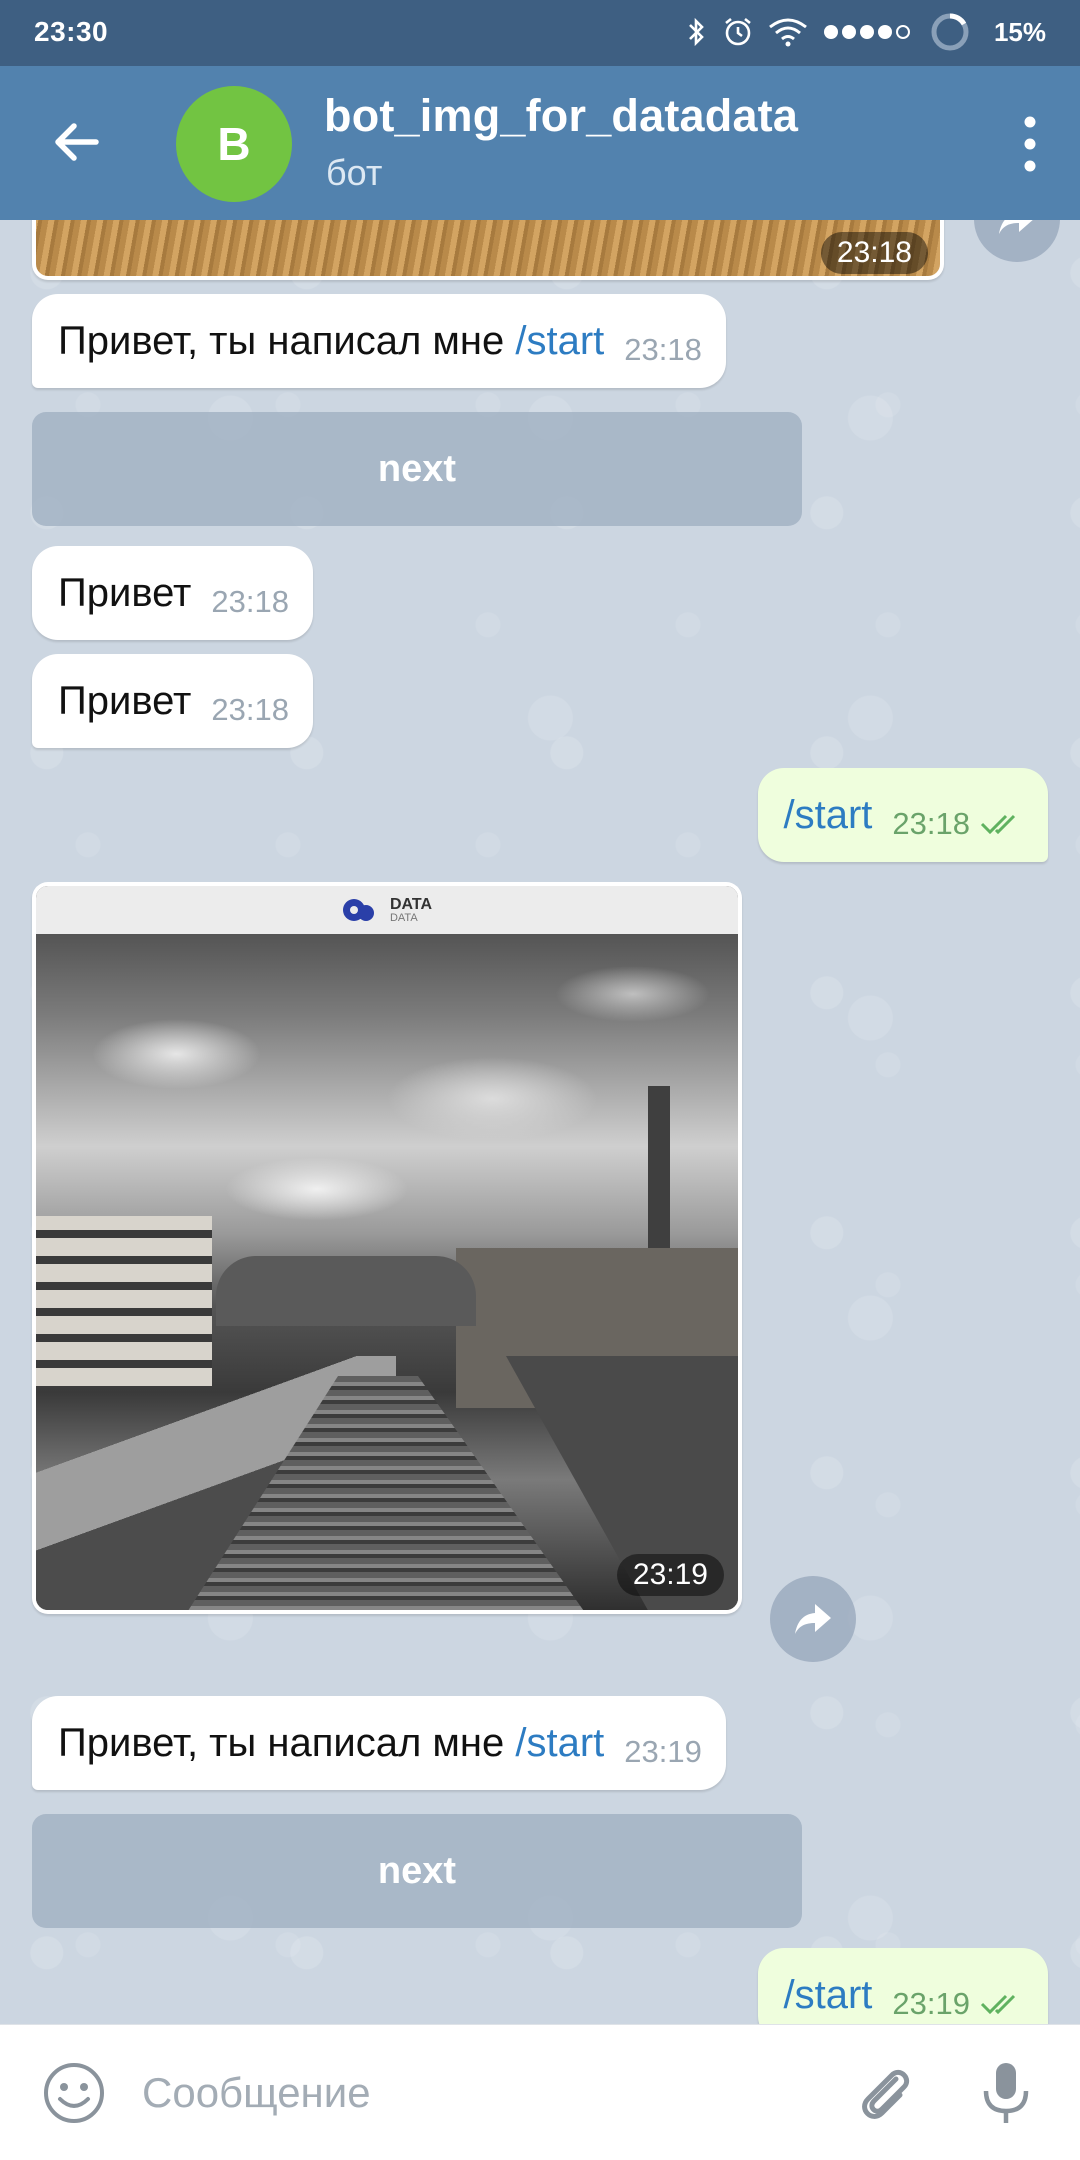  Describe the element at coordinates (234, 144) in the screenshot. I see `avatar: B` at that location.